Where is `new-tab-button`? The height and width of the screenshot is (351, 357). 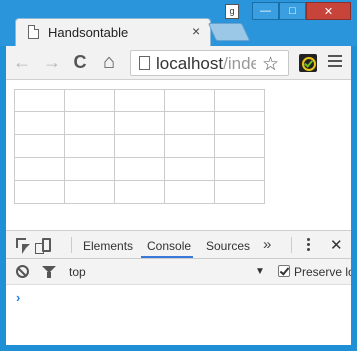
new-tab-button is located at coordinates (229, 32).